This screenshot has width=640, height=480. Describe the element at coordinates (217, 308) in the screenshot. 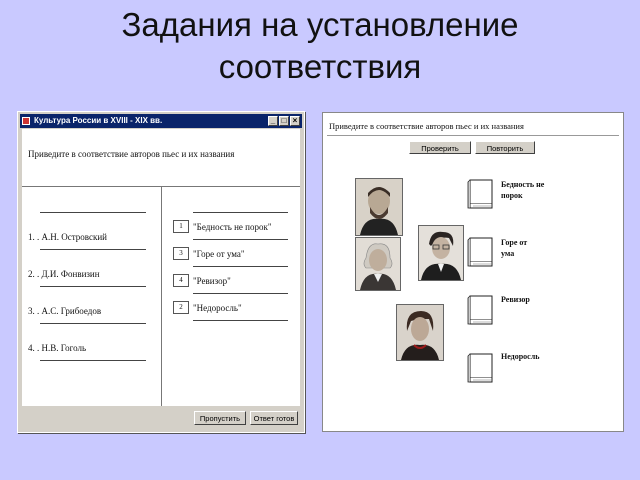

I see `play-item: "Недоросль"` at that location.